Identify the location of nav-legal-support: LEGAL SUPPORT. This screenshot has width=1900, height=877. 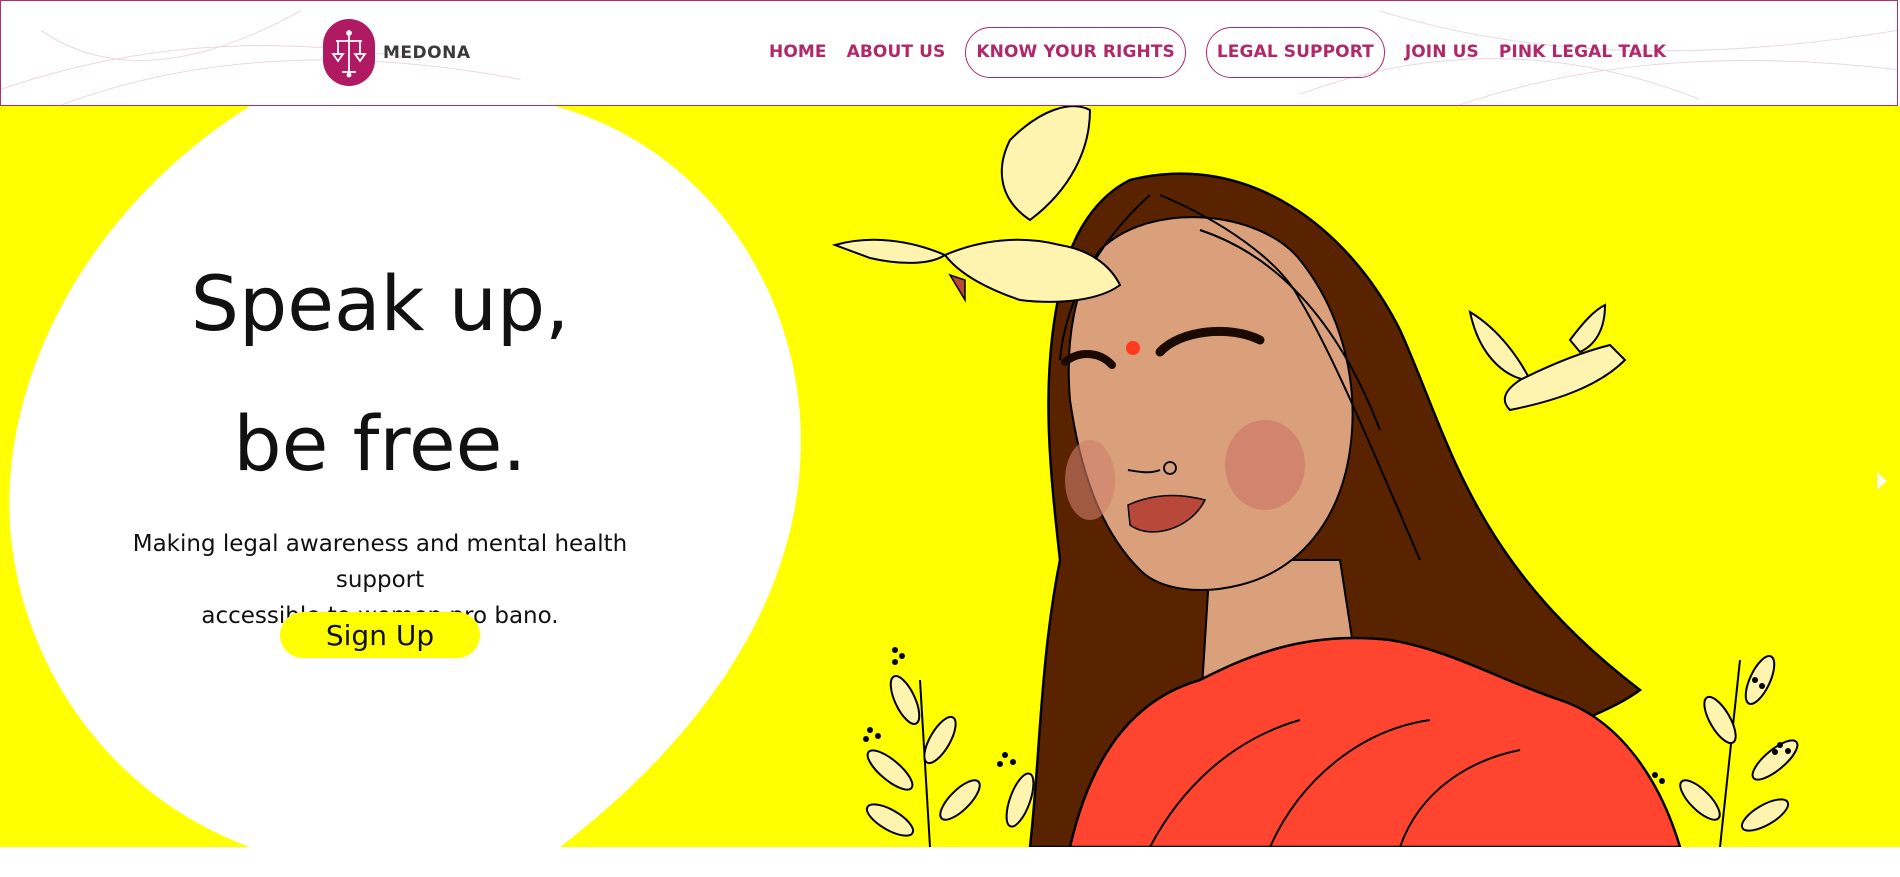
(1295, 52).